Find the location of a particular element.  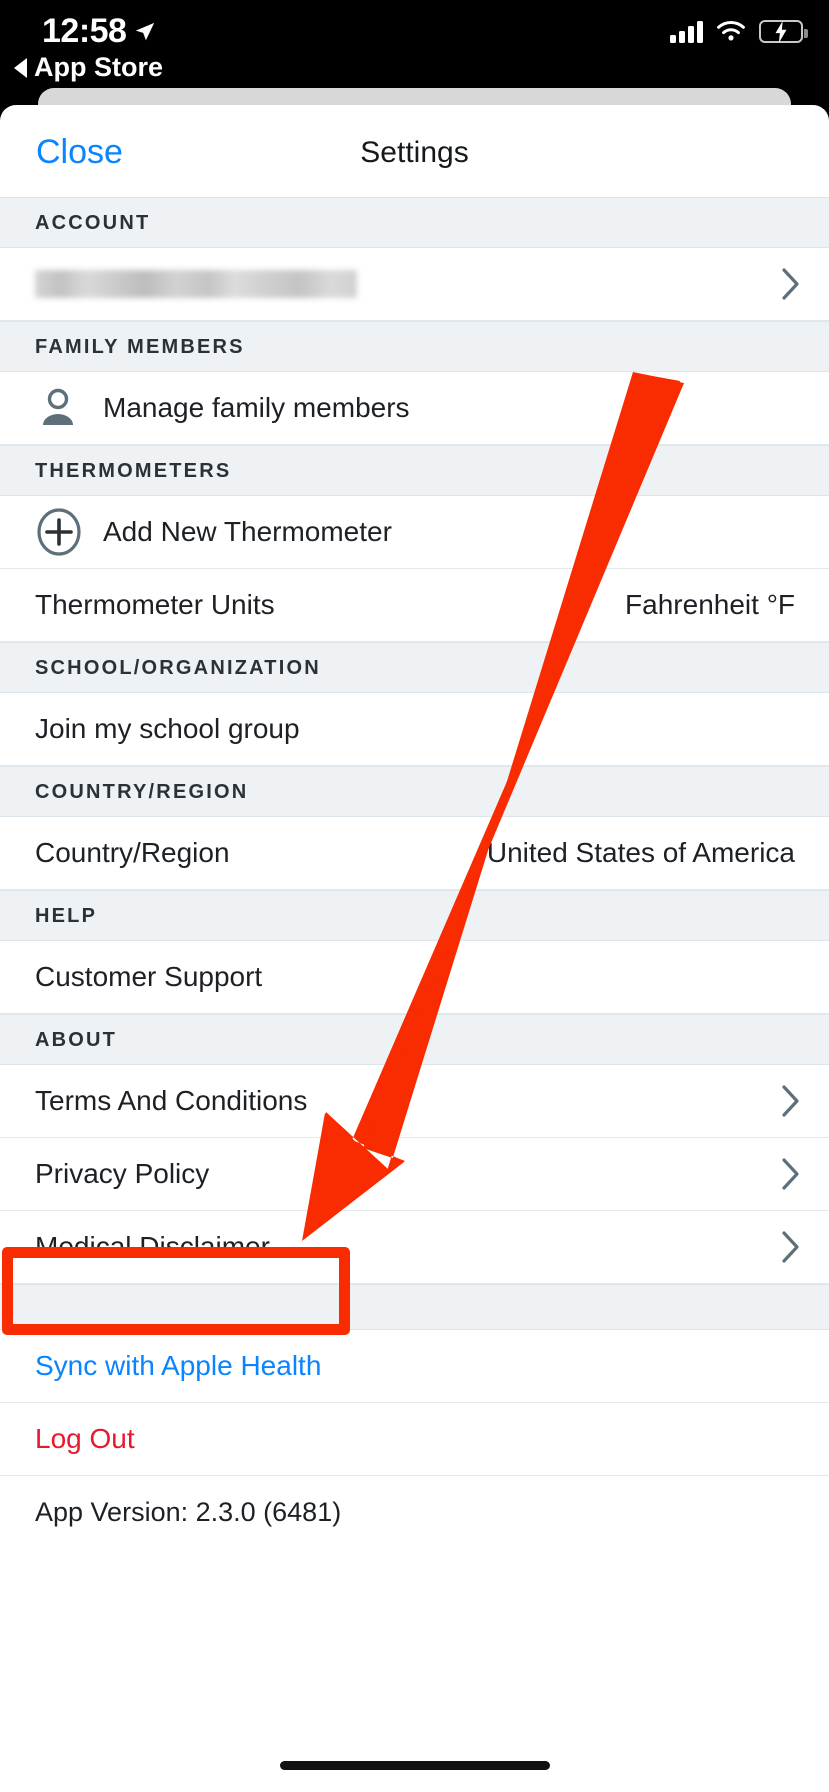

terms-and-conditions-row-label: Terms And Conditions is located at coordinates (171, 1100).